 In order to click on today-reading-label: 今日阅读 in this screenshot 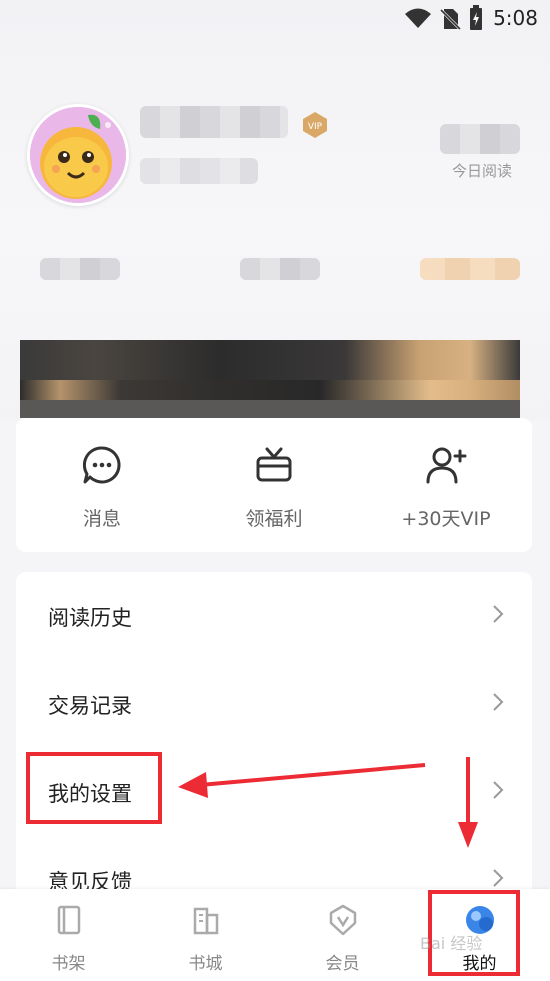, I will do `click(482, 171)`.